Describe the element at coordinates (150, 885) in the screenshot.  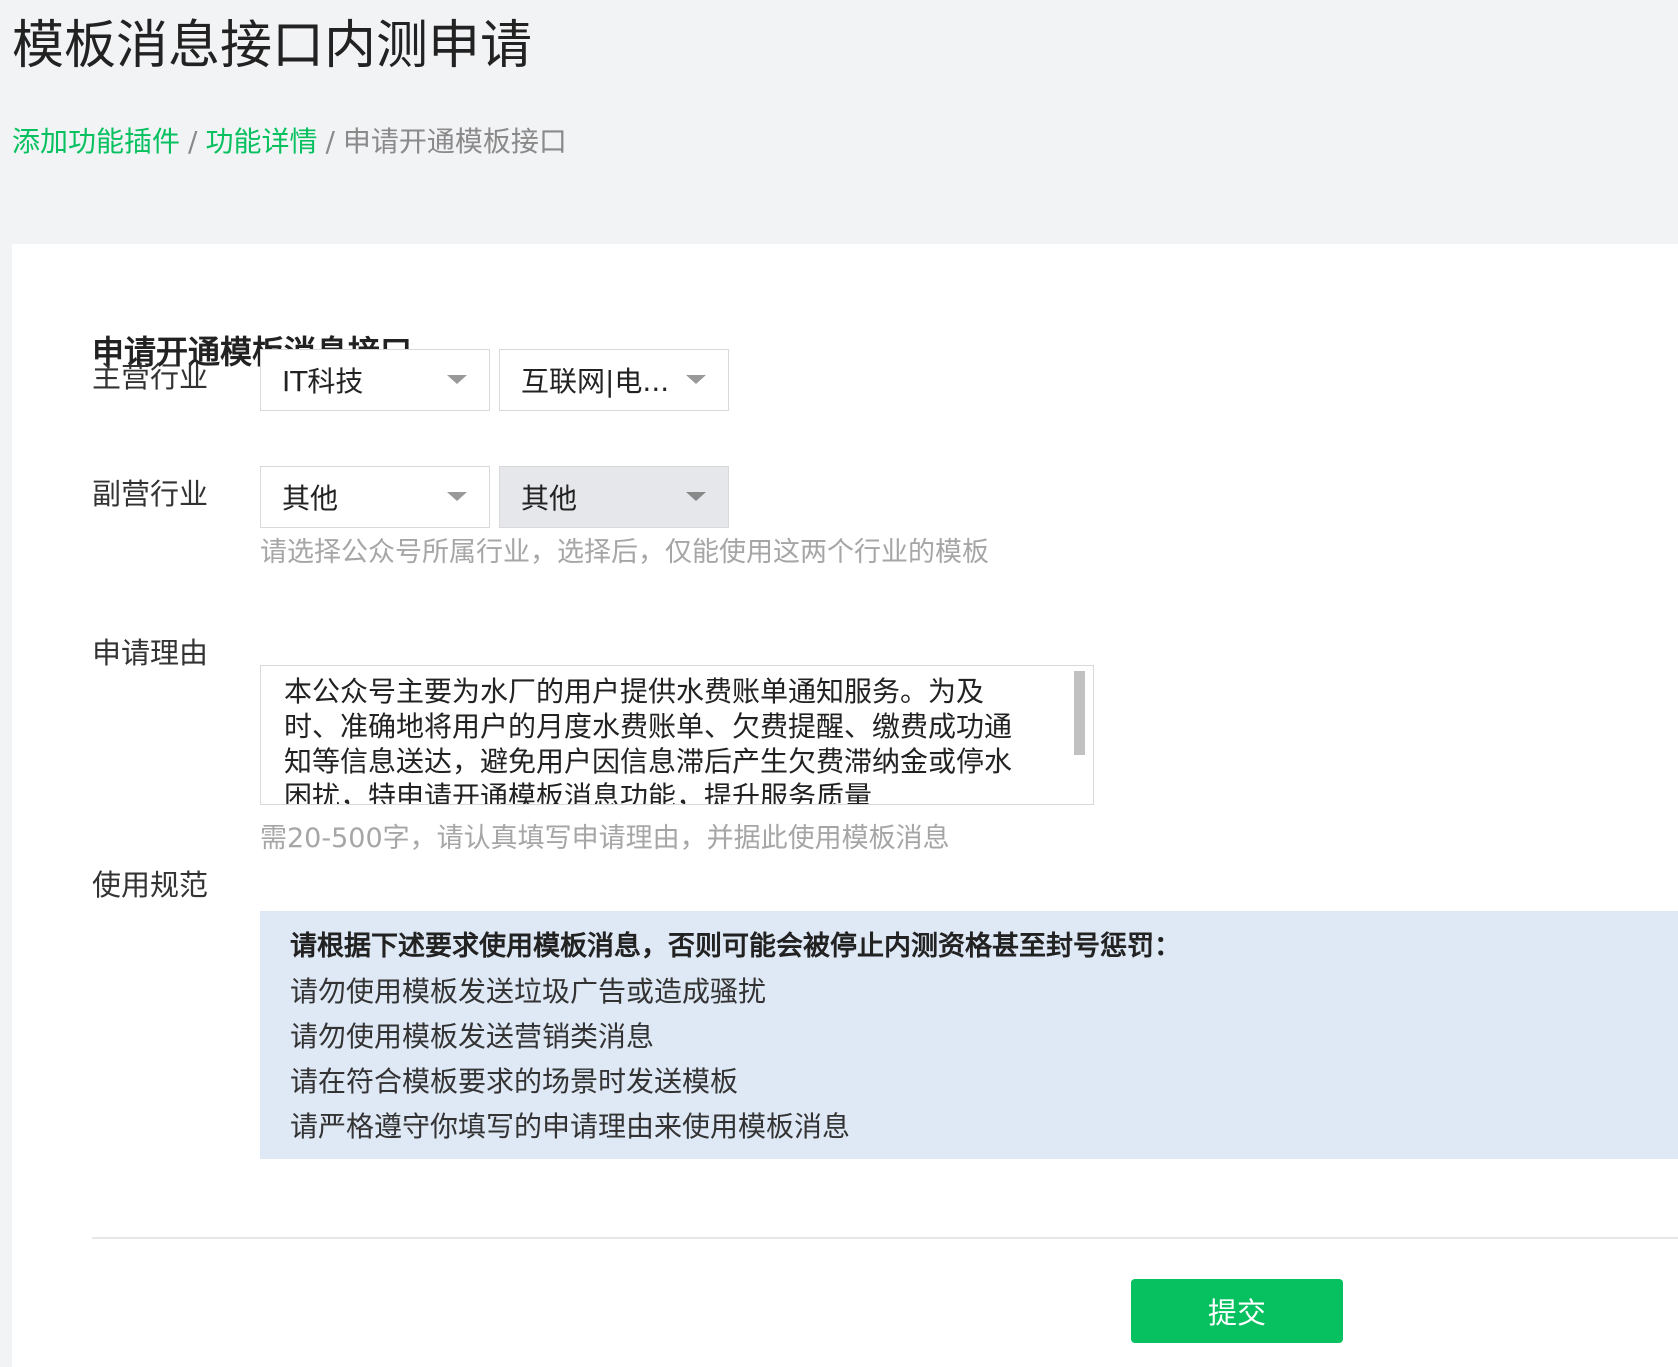
I see `rules-label: 使用规范` at that location.